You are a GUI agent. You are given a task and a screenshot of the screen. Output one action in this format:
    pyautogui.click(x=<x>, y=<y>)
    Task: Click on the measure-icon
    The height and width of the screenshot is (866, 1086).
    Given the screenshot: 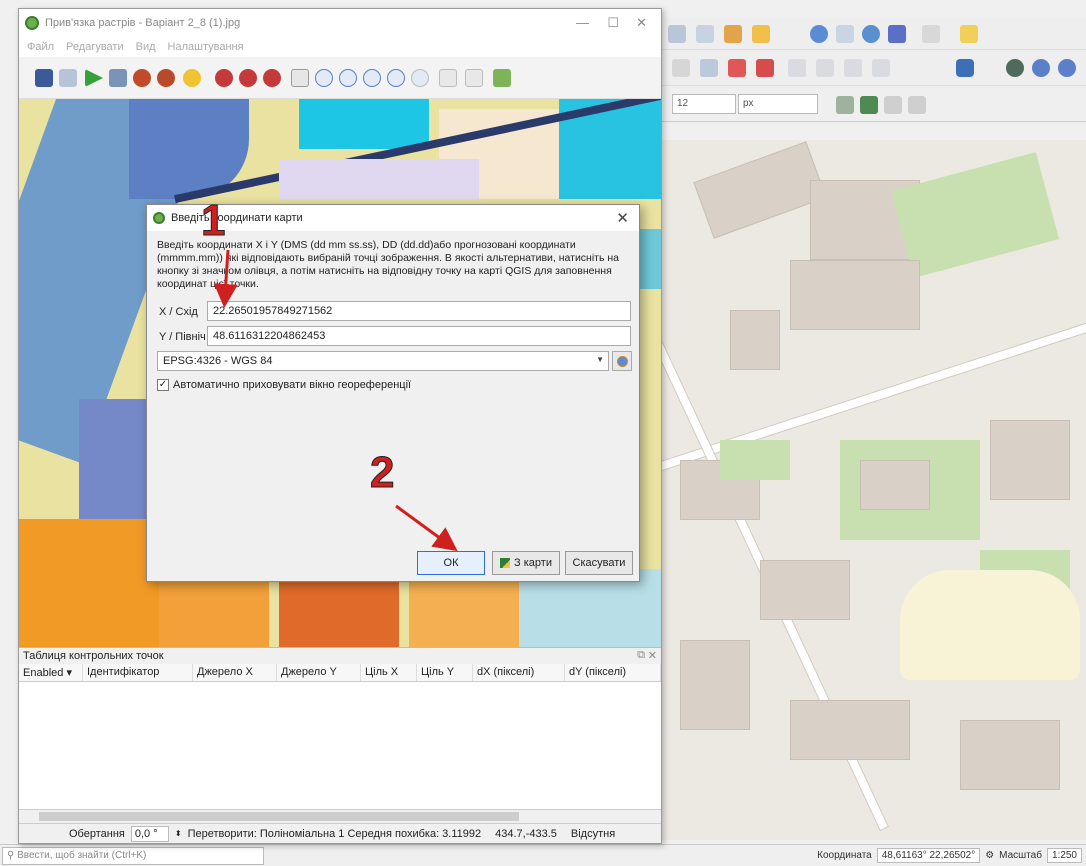 What is the action you would take?
    pyautogui.click(x=931, y=34)
    